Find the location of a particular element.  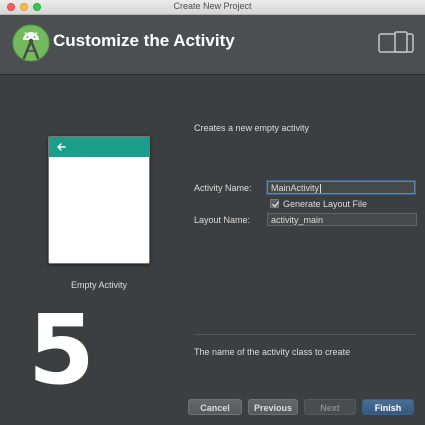

template-description: Creates a new empty activity is located at coordinates (252, 128).